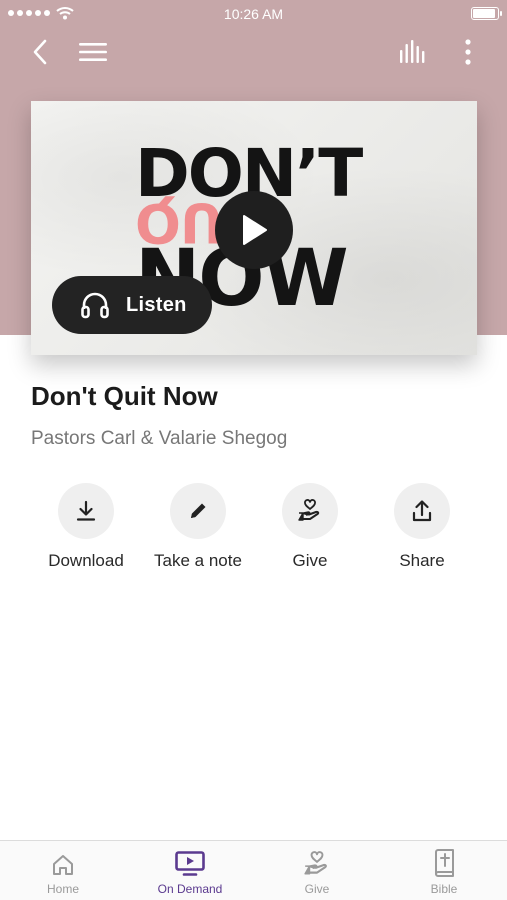 This screenshot has height=900, width=507. I want to click on bottom-tab-bar: Home On Demand Give Bible, so click(253, 870).